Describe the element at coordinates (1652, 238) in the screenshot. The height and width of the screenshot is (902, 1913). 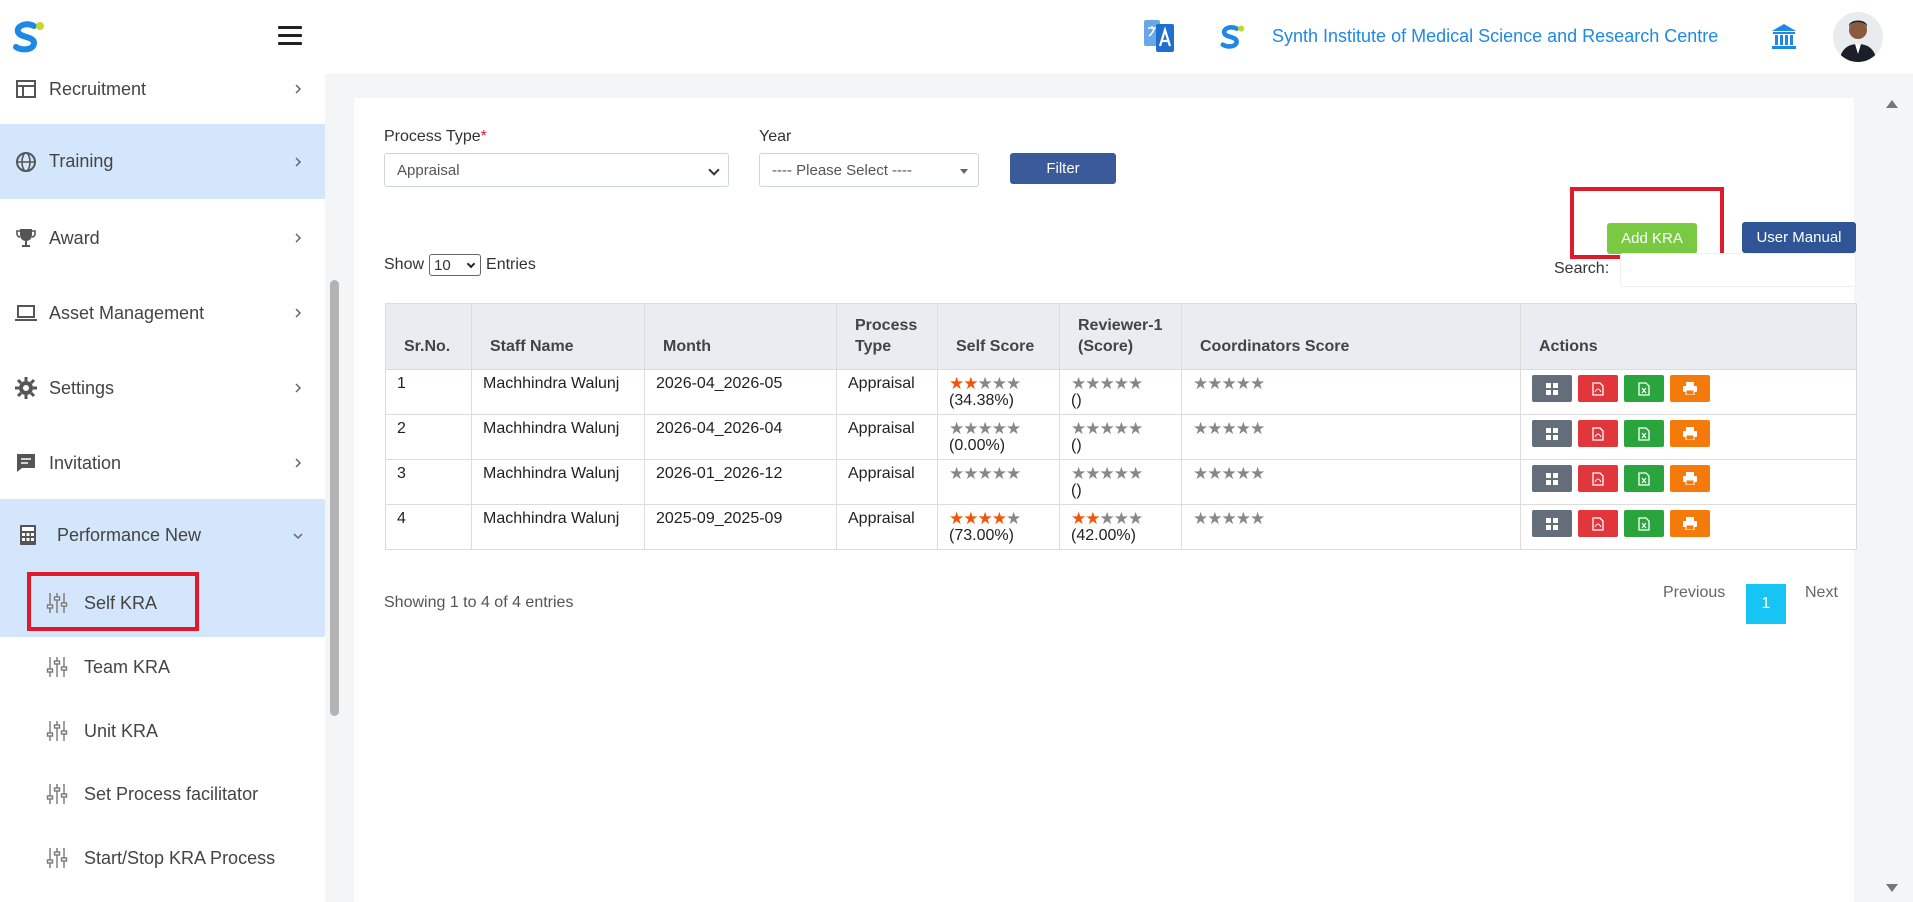
I see `add-kra-button: Add KRA` at that location.